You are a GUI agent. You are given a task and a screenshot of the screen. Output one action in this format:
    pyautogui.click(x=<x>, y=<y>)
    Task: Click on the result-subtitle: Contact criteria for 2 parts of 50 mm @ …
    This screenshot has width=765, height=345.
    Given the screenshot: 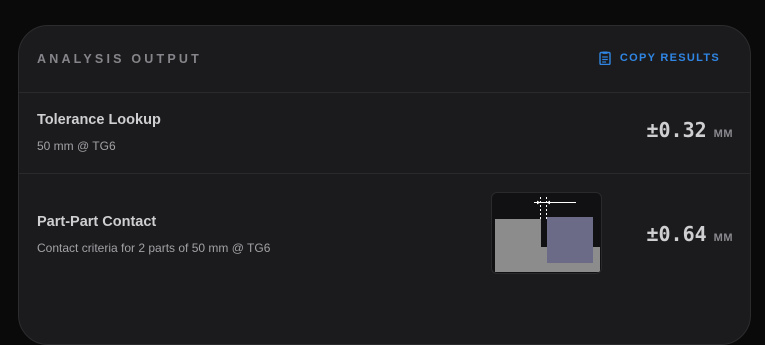 What is the action you would take?
    pyautogui.click(x=154, y=248)
    